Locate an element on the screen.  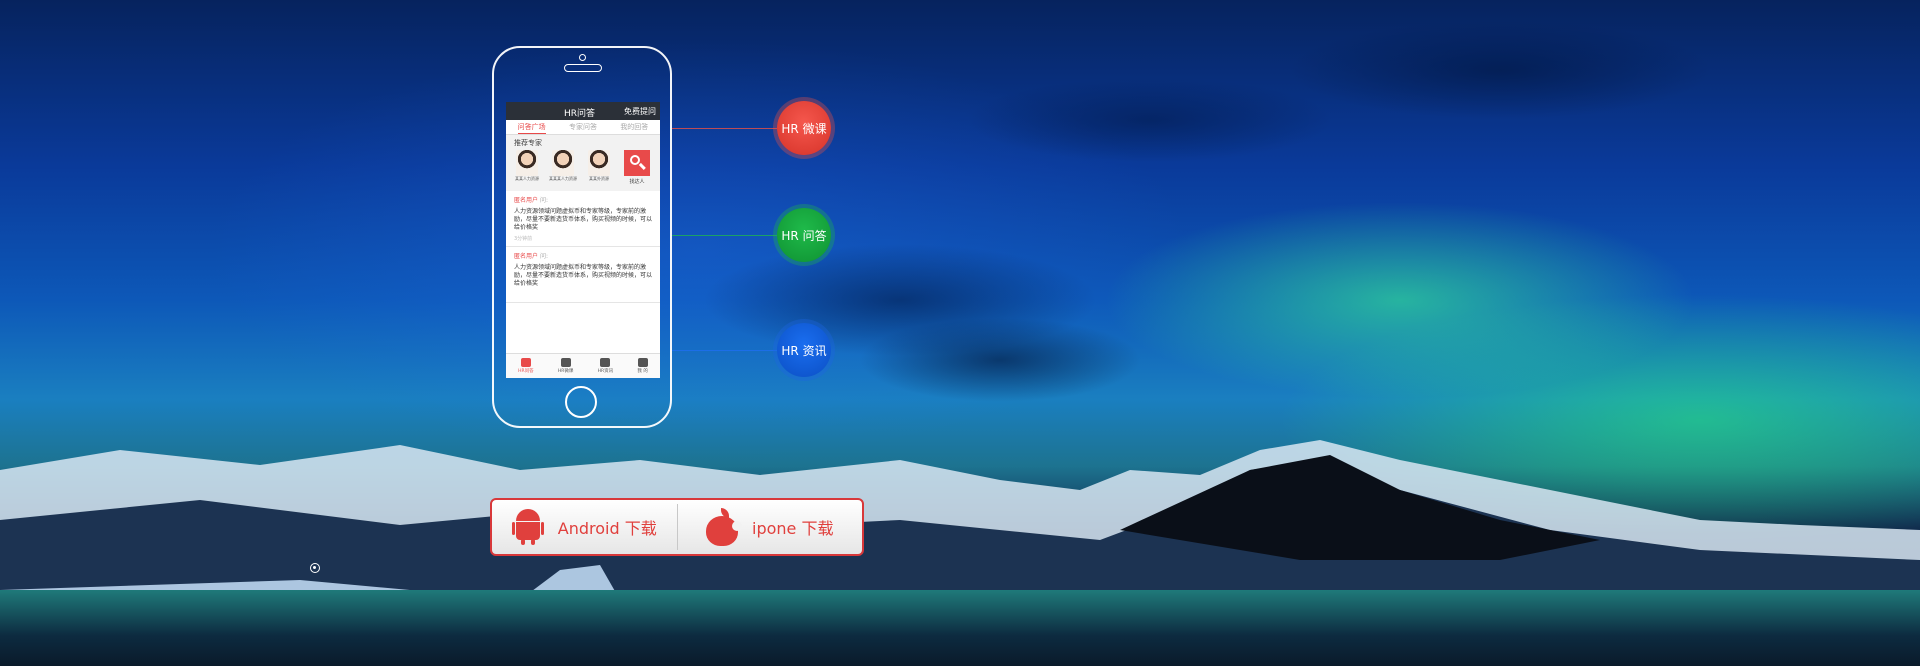
hr-zixun-bubble: HR 资讯 is located at coordinates (804, 350).